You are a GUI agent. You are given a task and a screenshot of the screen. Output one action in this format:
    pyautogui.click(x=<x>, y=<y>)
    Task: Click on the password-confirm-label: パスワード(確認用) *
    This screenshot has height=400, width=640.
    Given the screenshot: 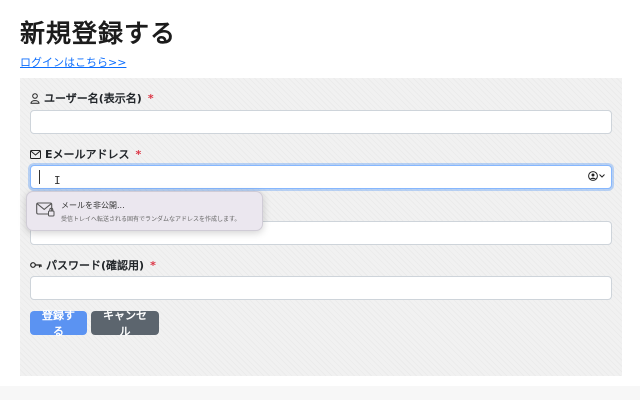 What is the action you would take?
    pyautogui.click(x=93, y=265)
    